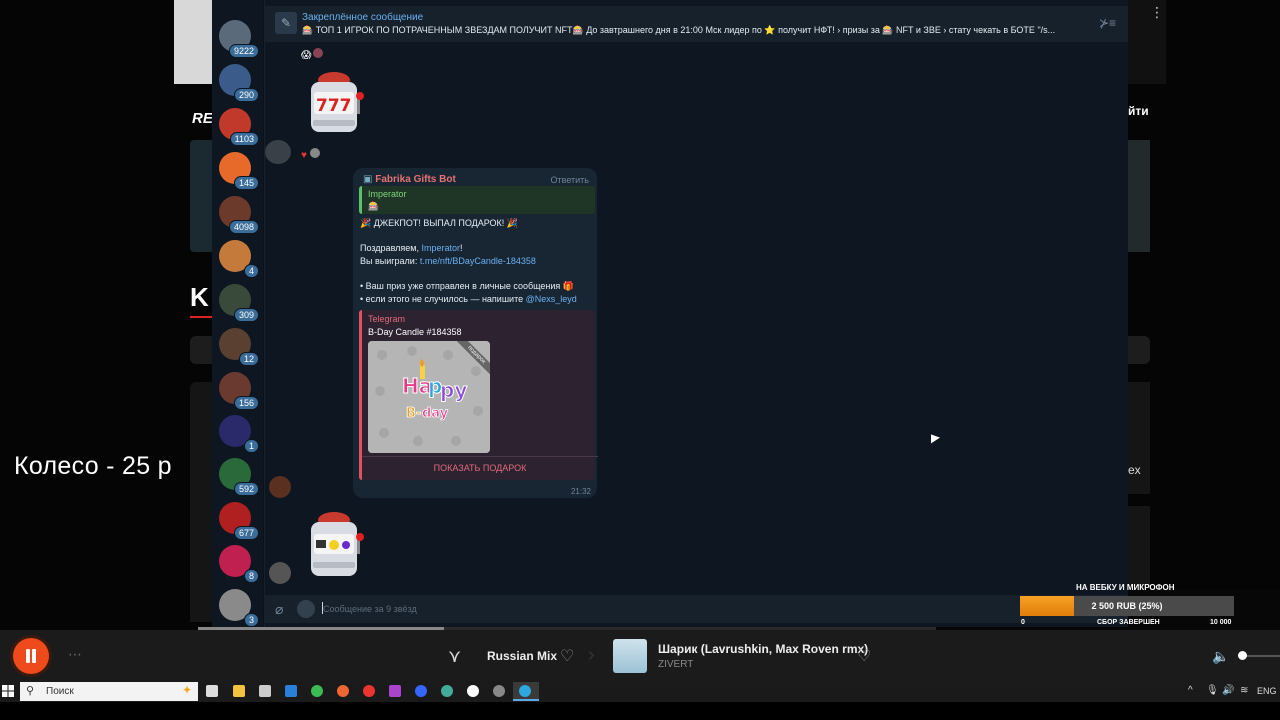 The height and width of the screenshot is (720, 1280). I want to click on track-artist: ZIVERT, so click(675, 664).